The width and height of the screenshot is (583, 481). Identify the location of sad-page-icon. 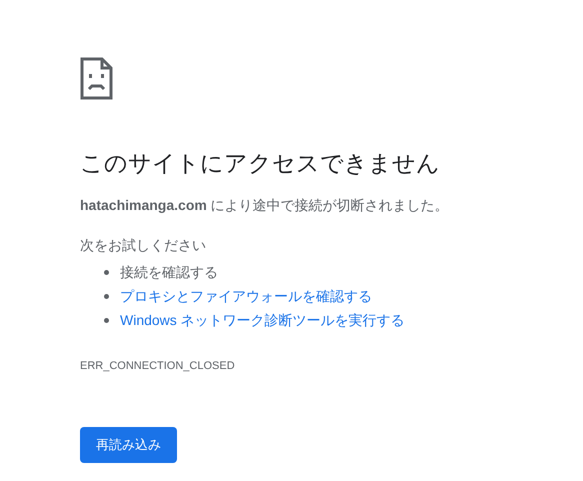
(96, 78).